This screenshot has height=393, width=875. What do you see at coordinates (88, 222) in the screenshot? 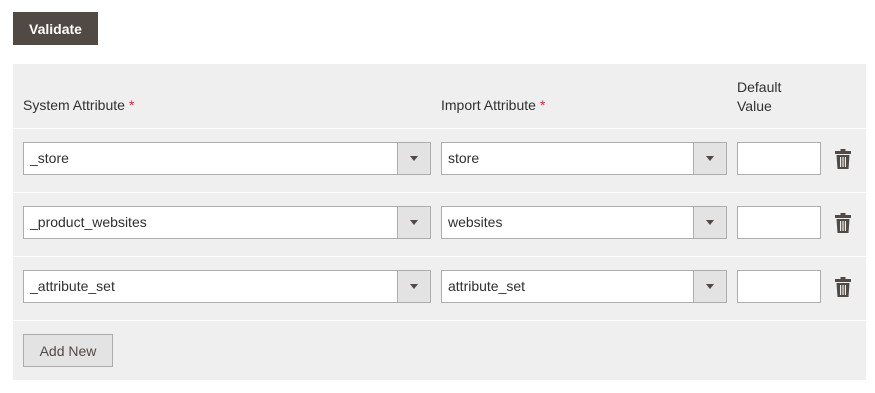
I see `system-attribute-value: _product_websites` at bounding box center [88, 222].